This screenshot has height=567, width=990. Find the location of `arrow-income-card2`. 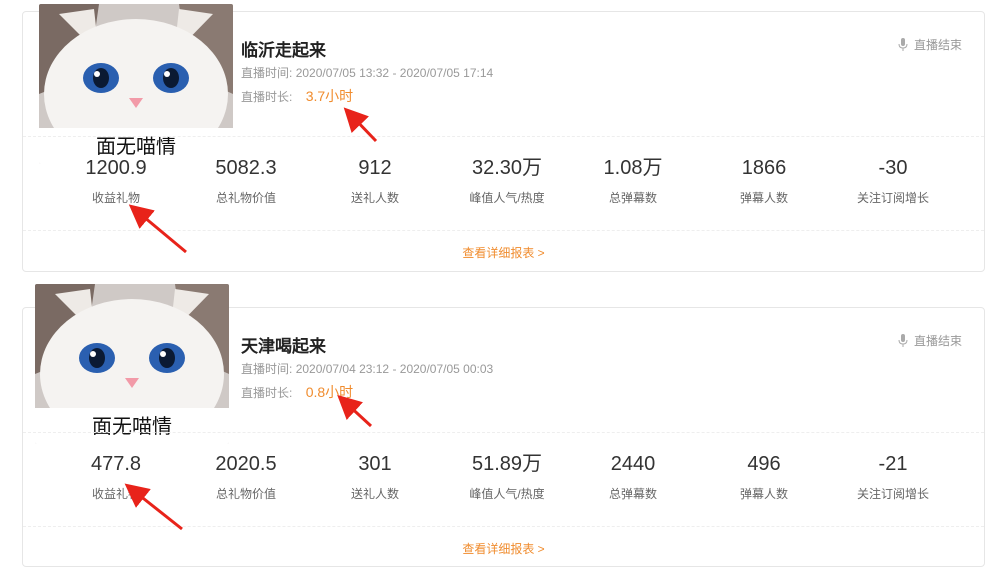

arrow-income-card2 is located at coordinates (153, 507).